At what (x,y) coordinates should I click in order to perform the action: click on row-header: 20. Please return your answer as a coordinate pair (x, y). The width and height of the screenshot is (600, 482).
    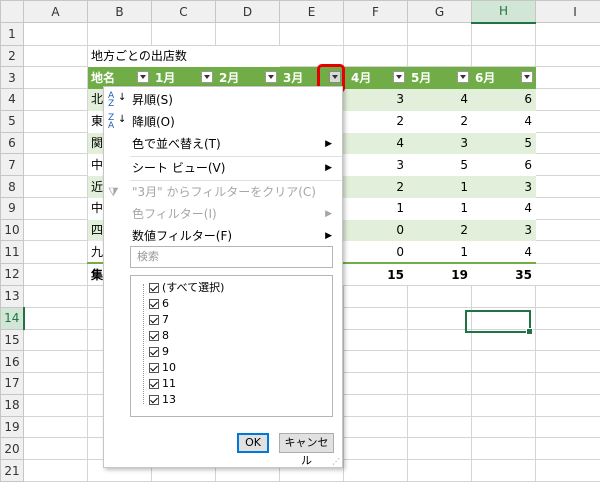
    Looking at the image, I should click on (12, 449).